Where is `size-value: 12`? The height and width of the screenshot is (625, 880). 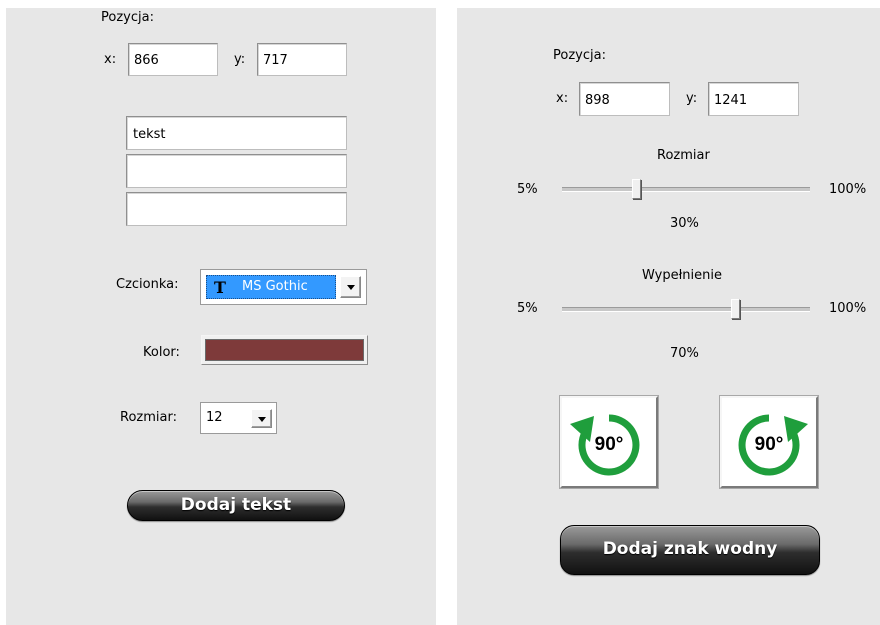 size-value: 12 is located at coordinates (214, 417).